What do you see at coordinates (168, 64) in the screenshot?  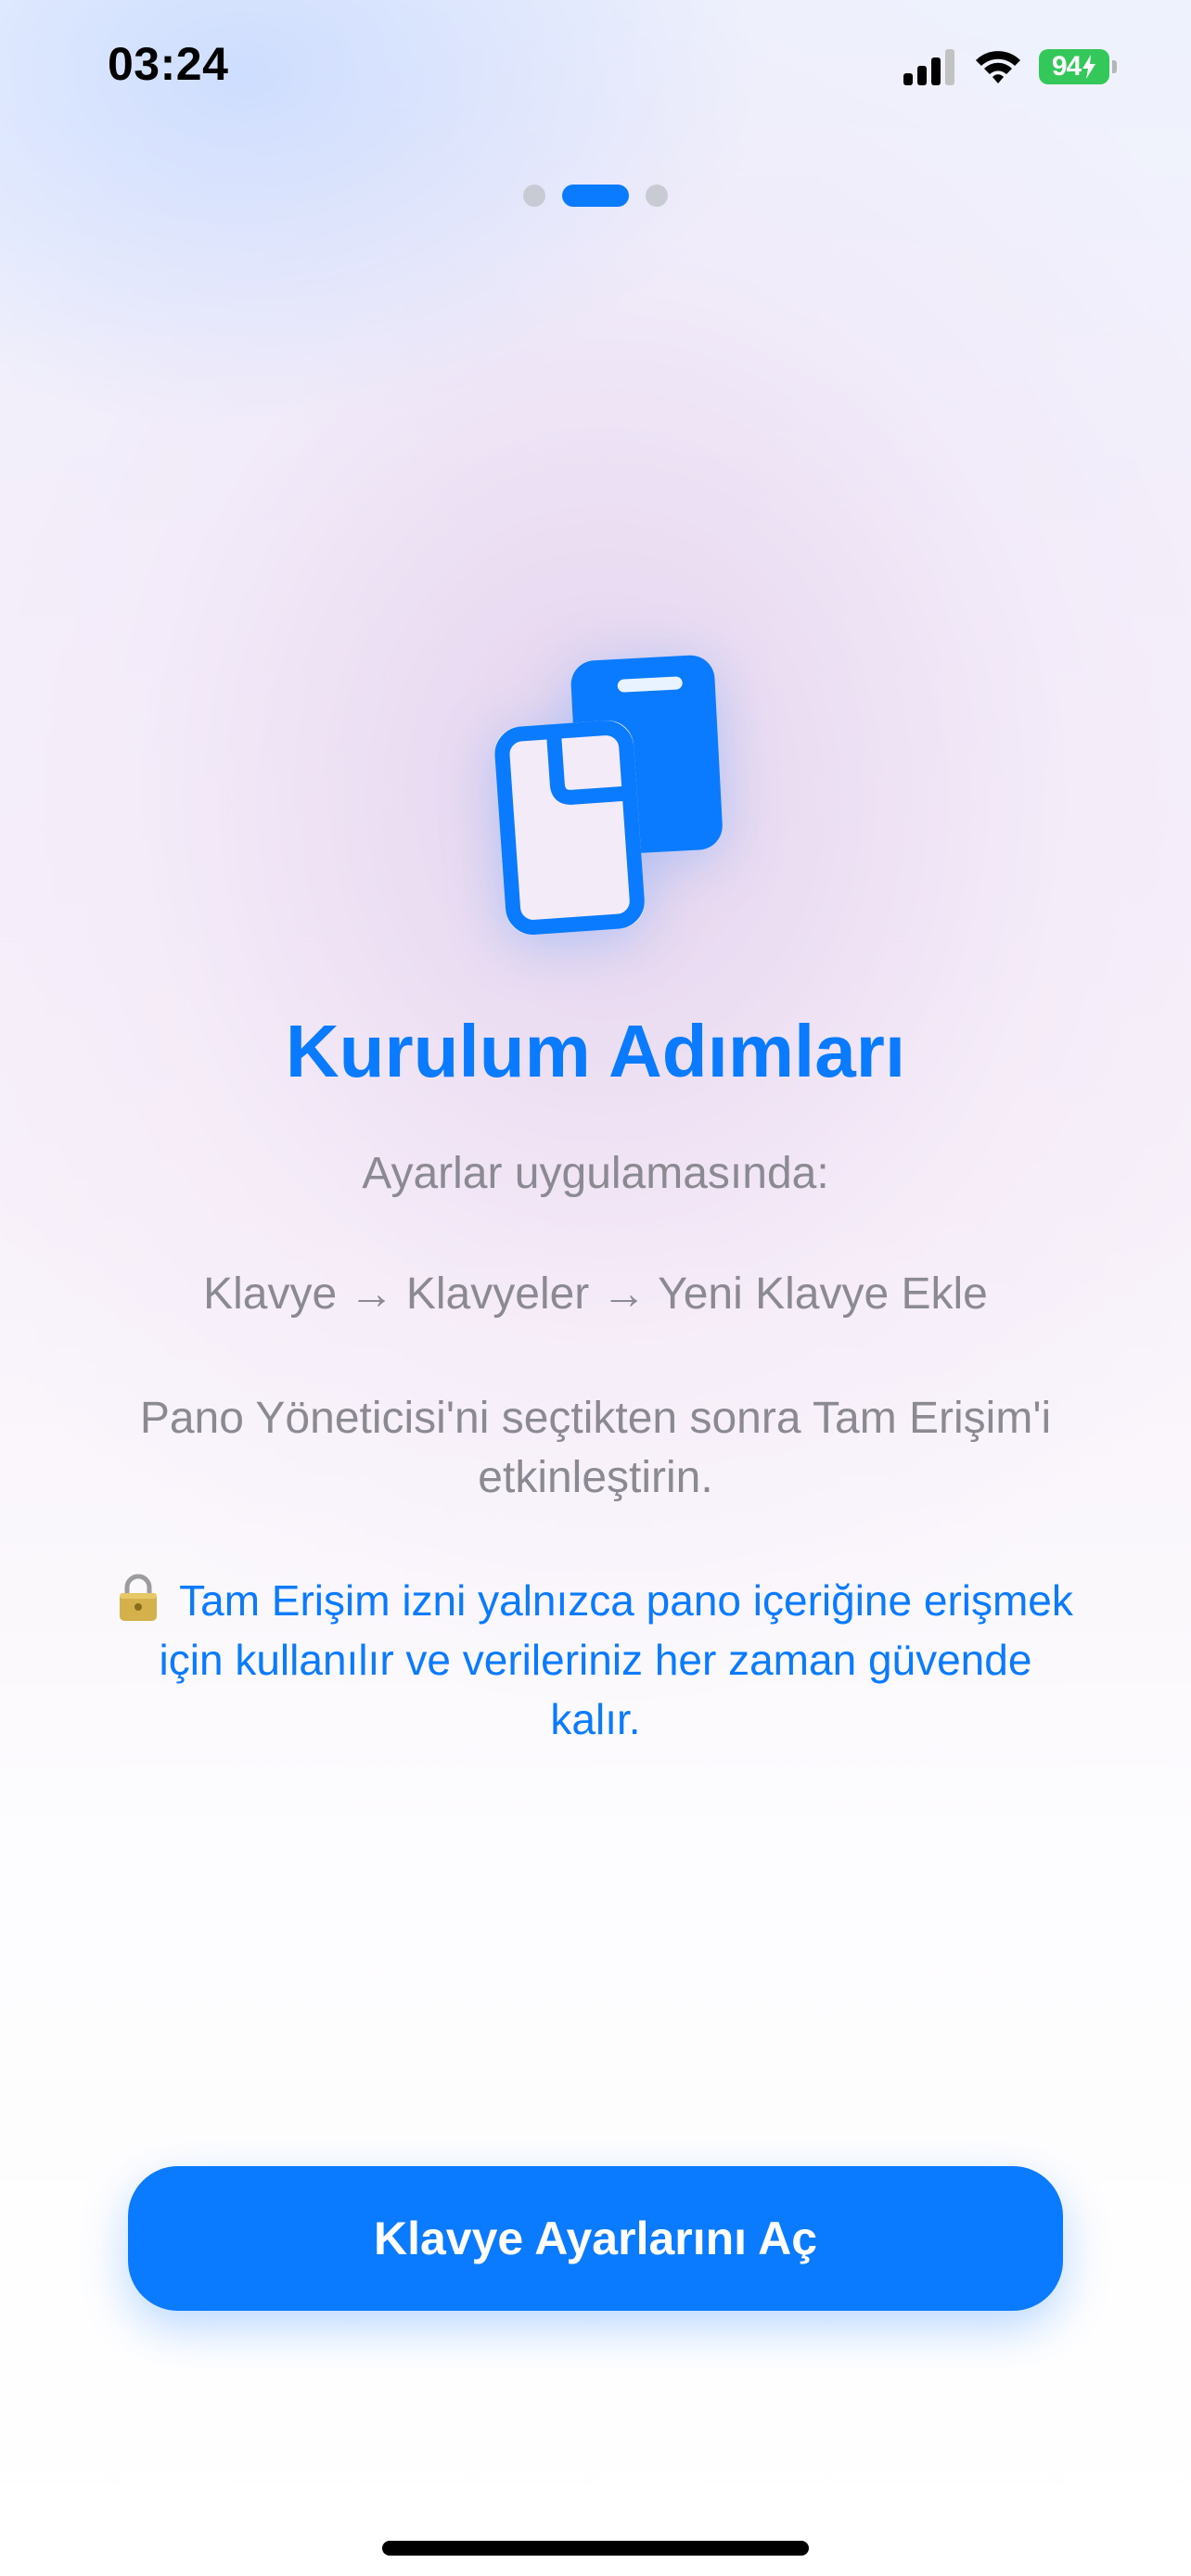 I see `status-time: 03:24` at bounding box center [168, 64].